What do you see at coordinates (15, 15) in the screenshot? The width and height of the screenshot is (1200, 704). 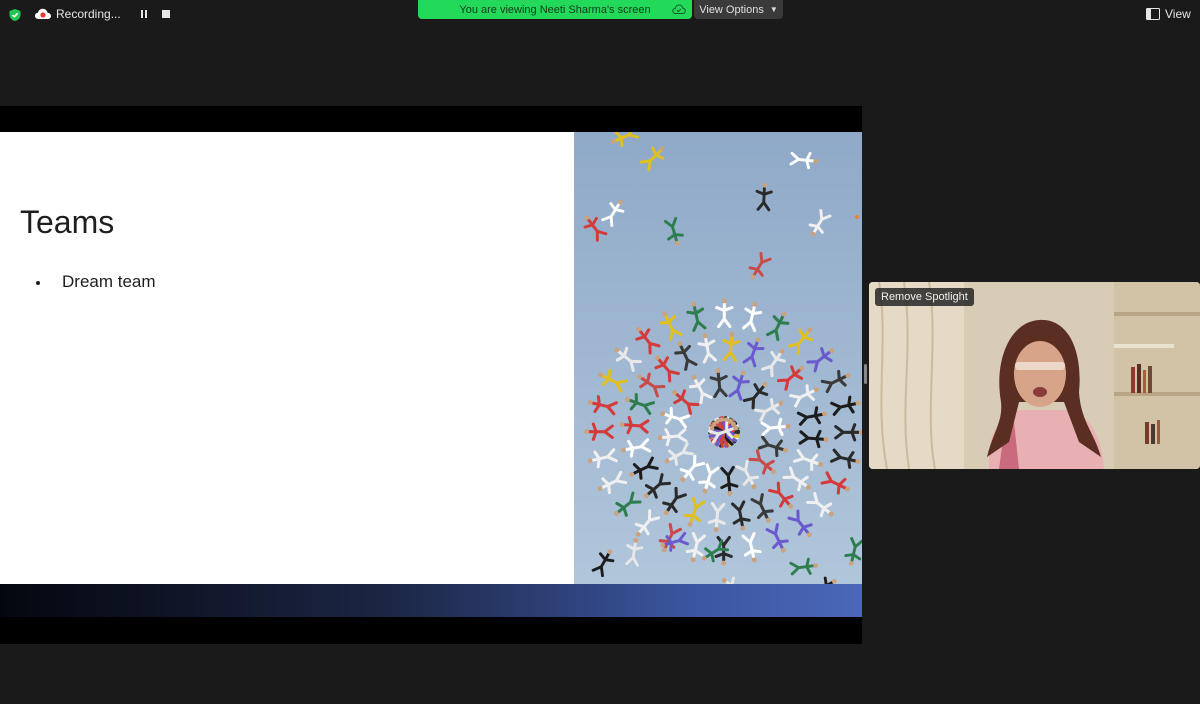 I see `security-shield-icon` at bounding box center [15, 15].